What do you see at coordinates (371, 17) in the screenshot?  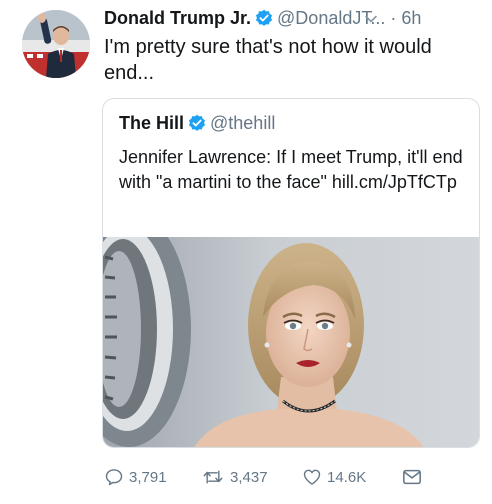 I see `chevron-down-icon` at bounding box center [371, 17].